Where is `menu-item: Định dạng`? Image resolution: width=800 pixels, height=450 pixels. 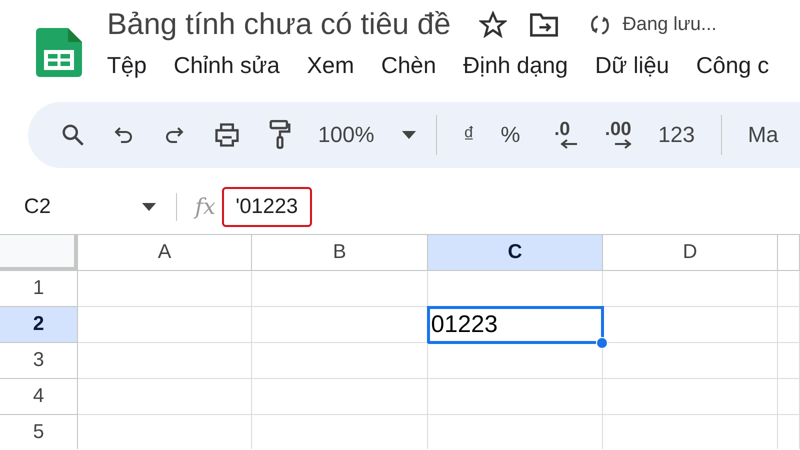 menu-item: Định dạng is located at coordinates (515, 65).